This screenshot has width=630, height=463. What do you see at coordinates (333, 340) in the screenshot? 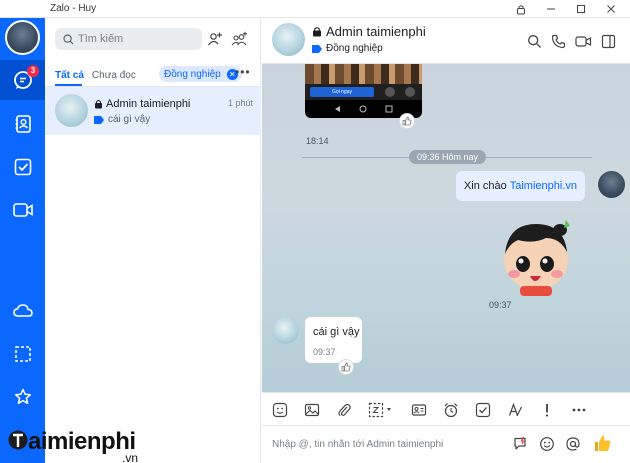
I see `incoming-message: cái gì vậy 09:37` at bounding box center [333, 340].